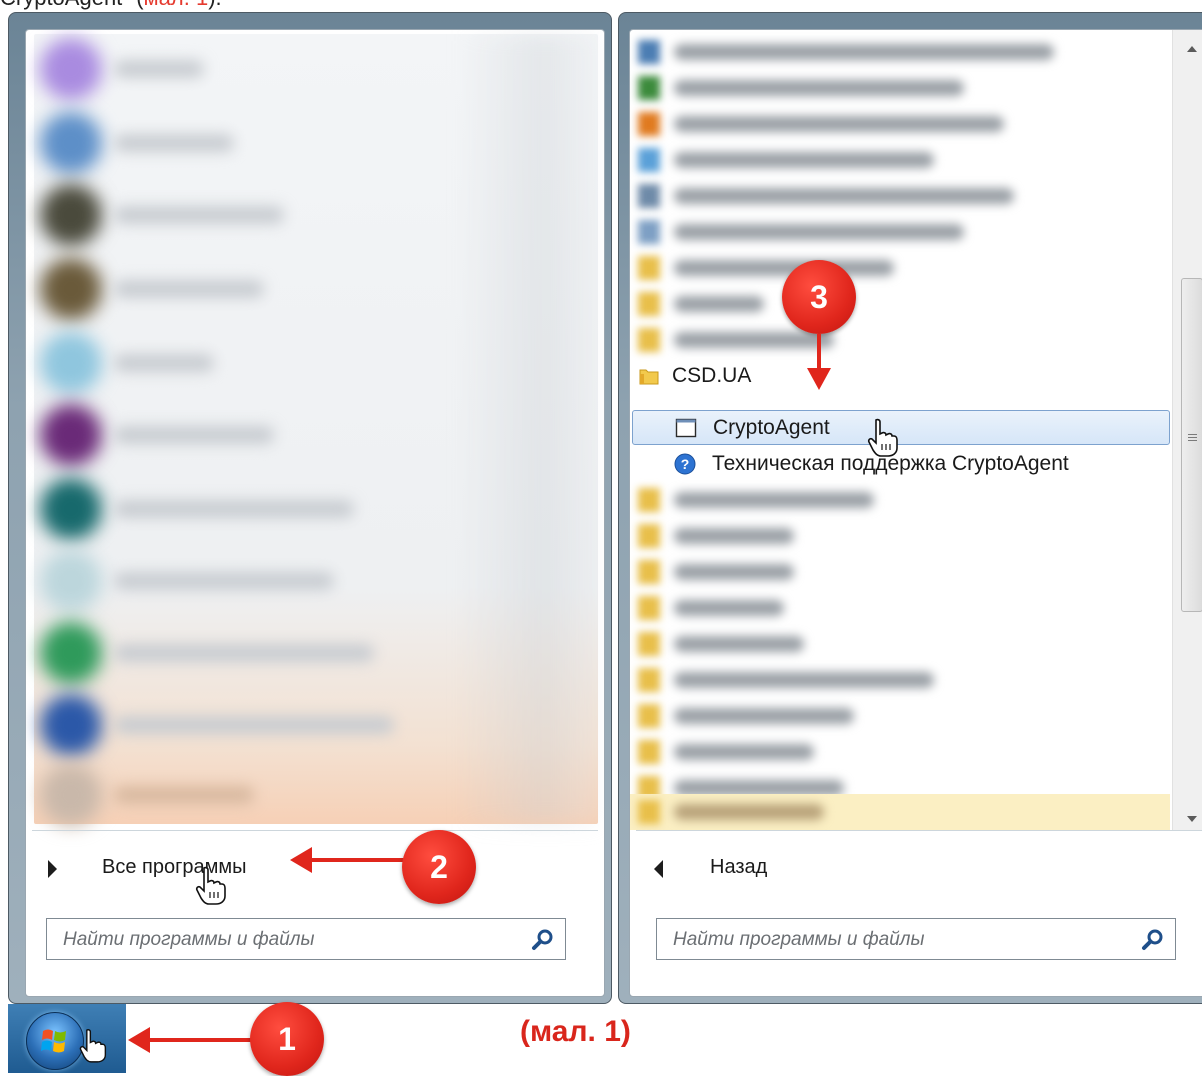 The image size is (1202, 1076). Describe the element at coordinates (52, 869) in the screenshot. I see `triangle-right-icon` at that location.